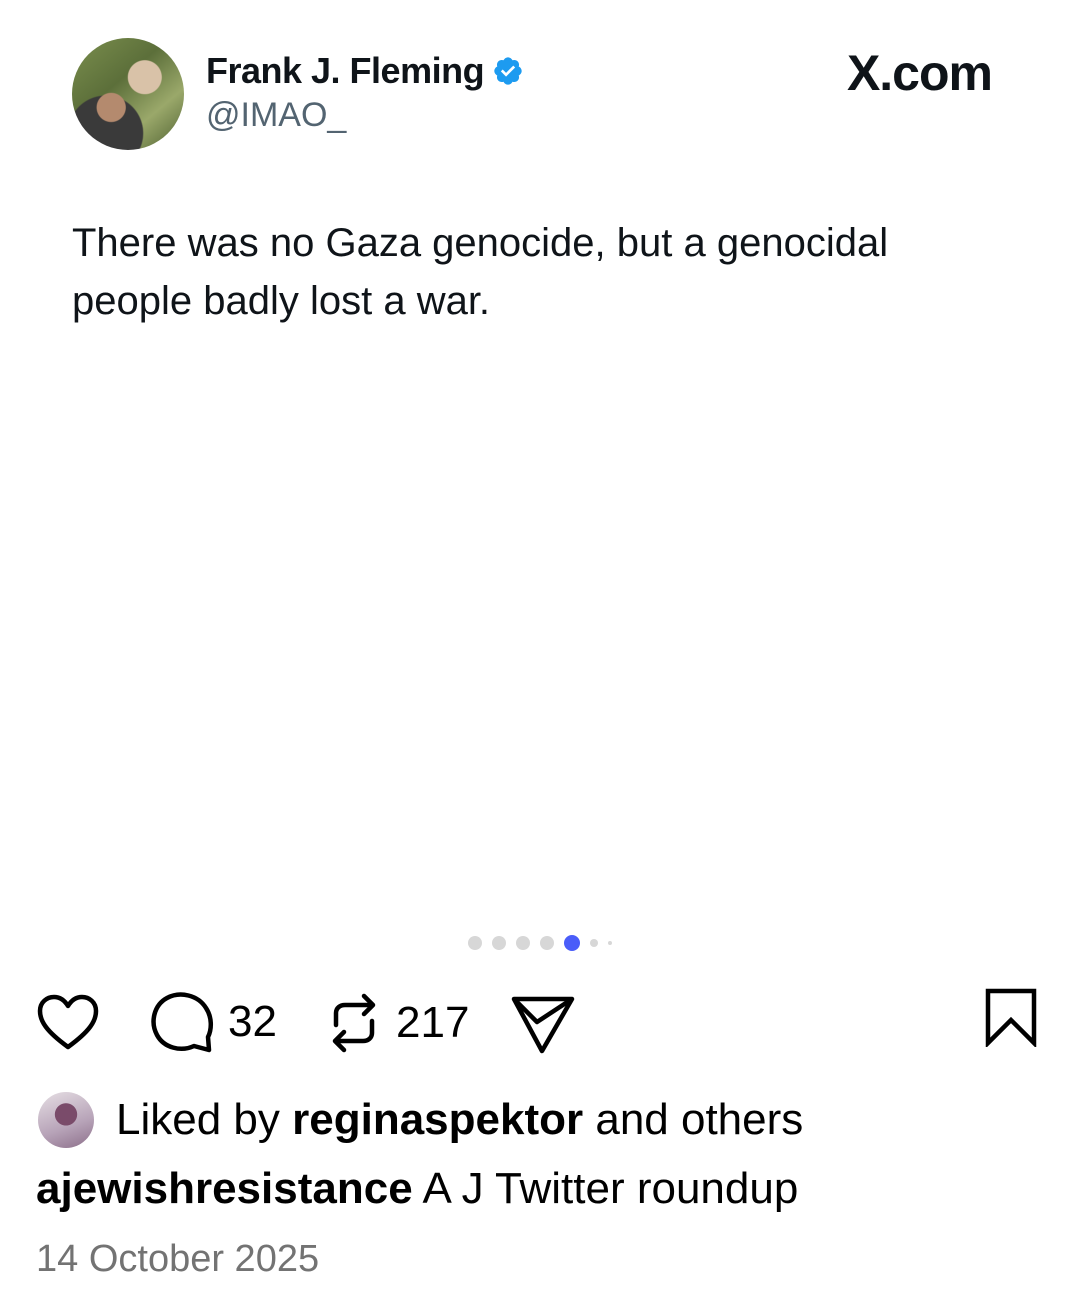 This screenshot has height=1301, width=1080. What do you see at coordinates (198, 1119) in the screenshot?
I see `liked-by-prefix: Liked by` at bounding box center [198, 1119].